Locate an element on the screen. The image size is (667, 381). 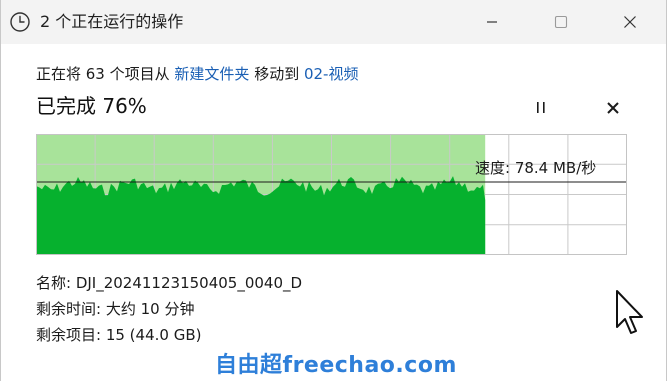
operation-description: 正在将 63 个项目从 新建文件夹 移动到 02-视频 is located at coordinates (197, 74).